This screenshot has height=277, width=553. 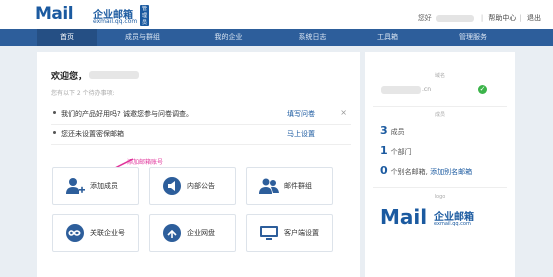 What do you see at coordinates (145, 15) in the screenshot?
I see `admin-badge: 管理员` at bounding box center [145, 15].